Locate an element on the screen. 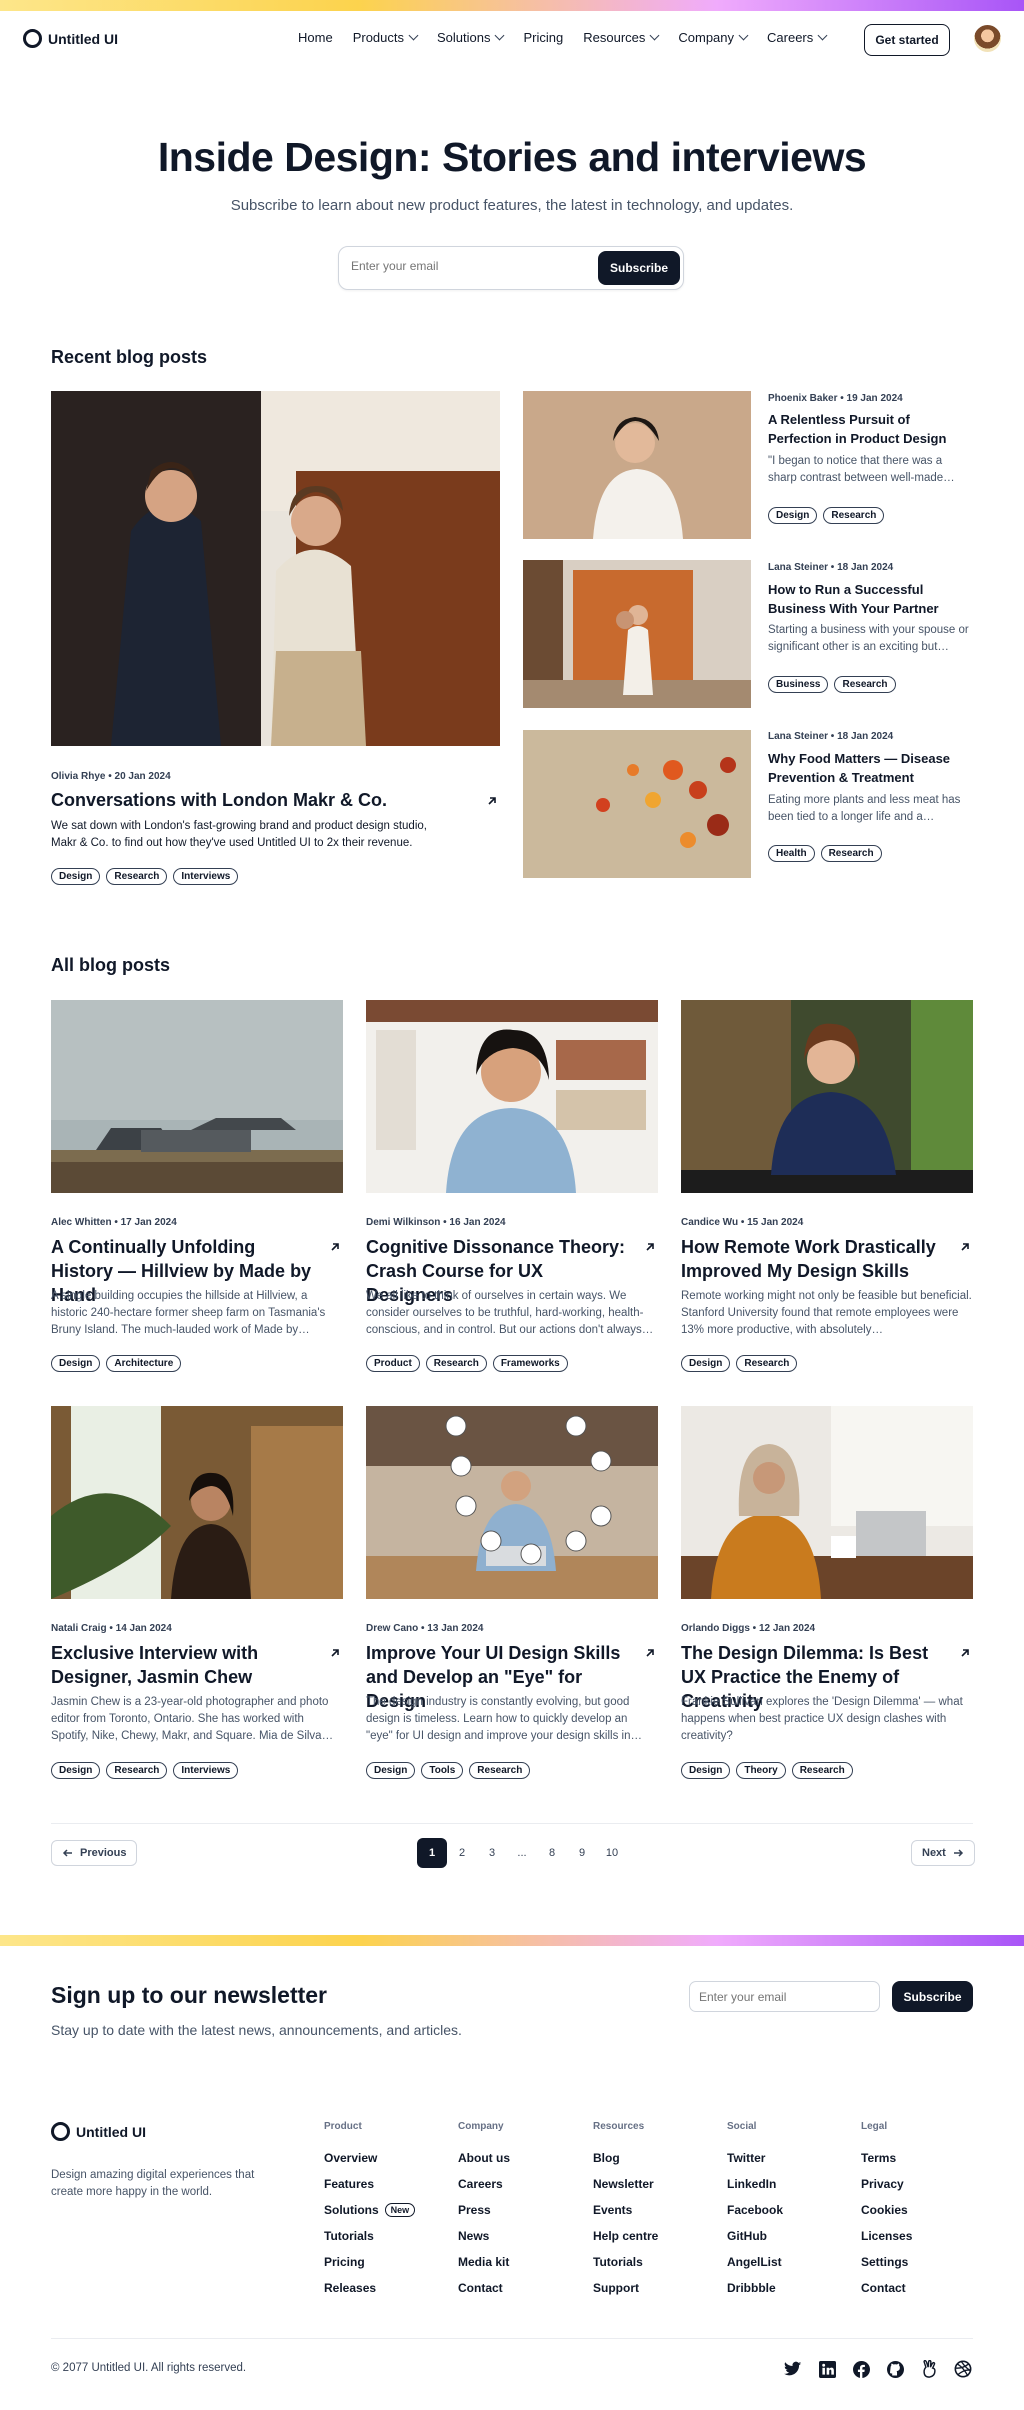 The height and width of the screenshot is (2410, 1024). tag: Architecture is located at coordinates (144, 1363).